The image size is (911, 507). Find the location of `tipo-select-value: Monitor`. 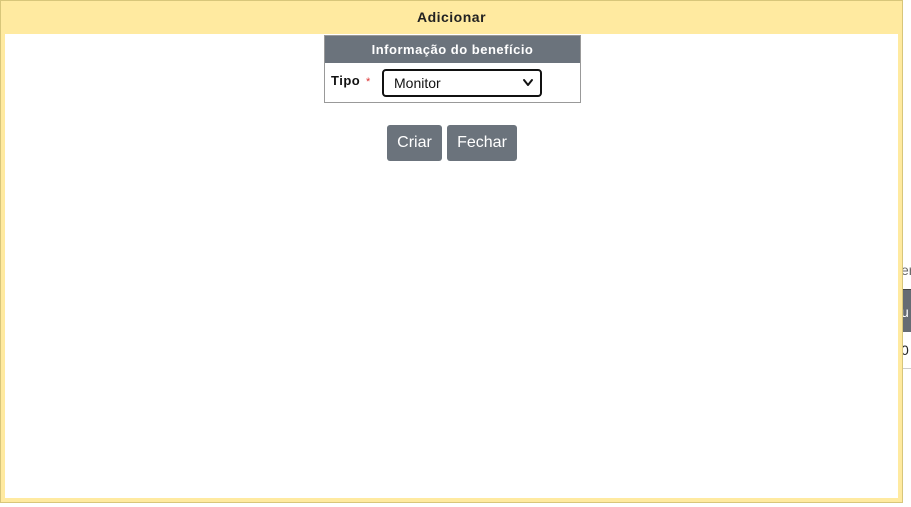

tipo-select-value: Monitor is located at coordinates (417, 83).